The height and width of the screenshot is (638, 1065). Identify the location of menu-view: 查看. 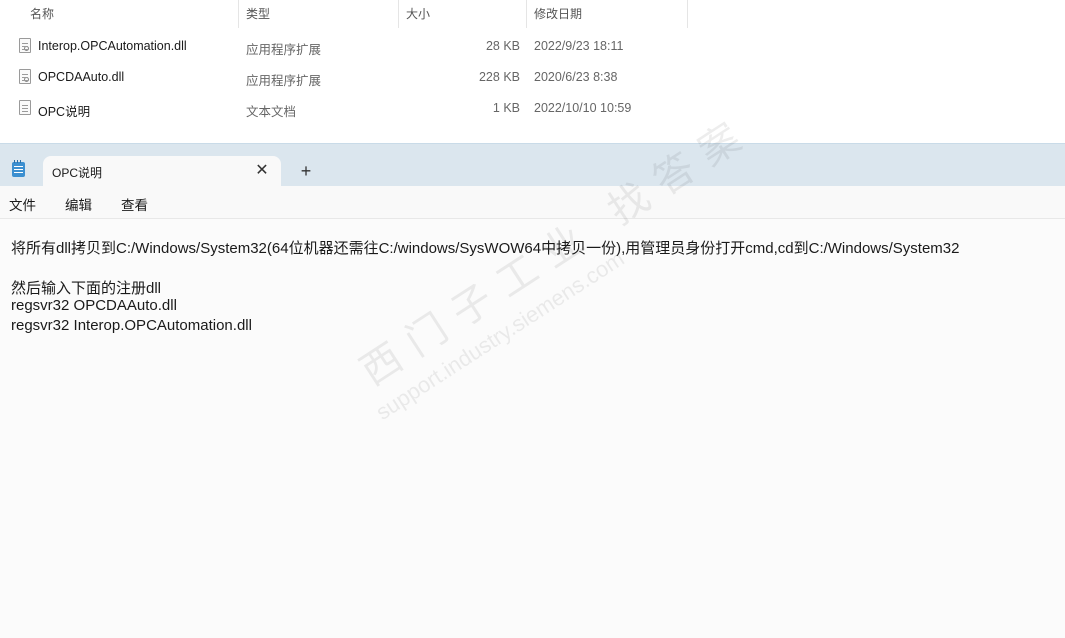
(134, 204).